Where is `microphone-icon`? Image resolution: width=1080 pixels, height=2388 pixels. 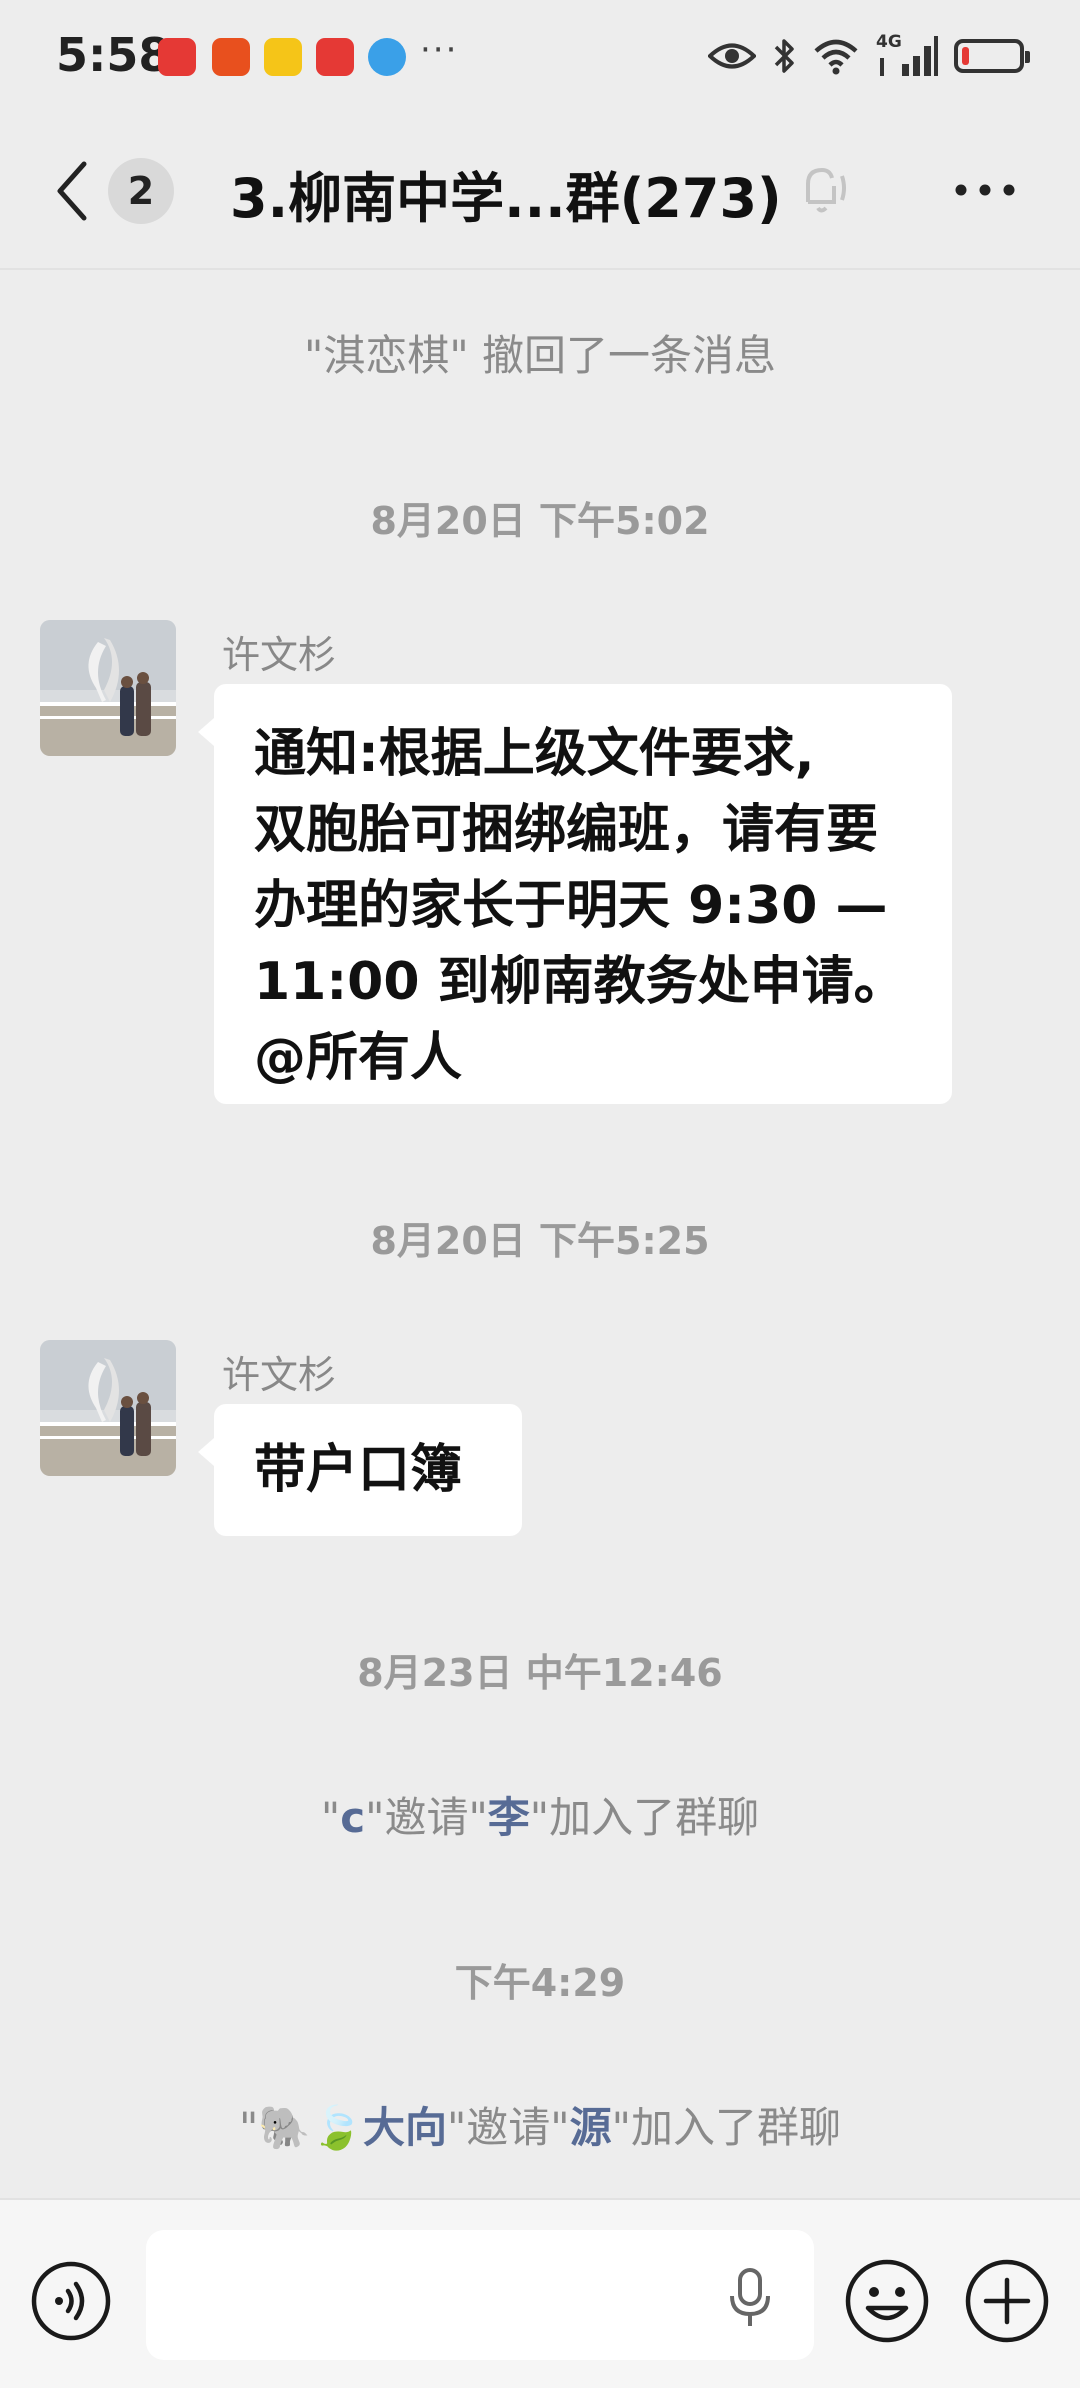 microphone-icon is located at coordinates (750, 2298).